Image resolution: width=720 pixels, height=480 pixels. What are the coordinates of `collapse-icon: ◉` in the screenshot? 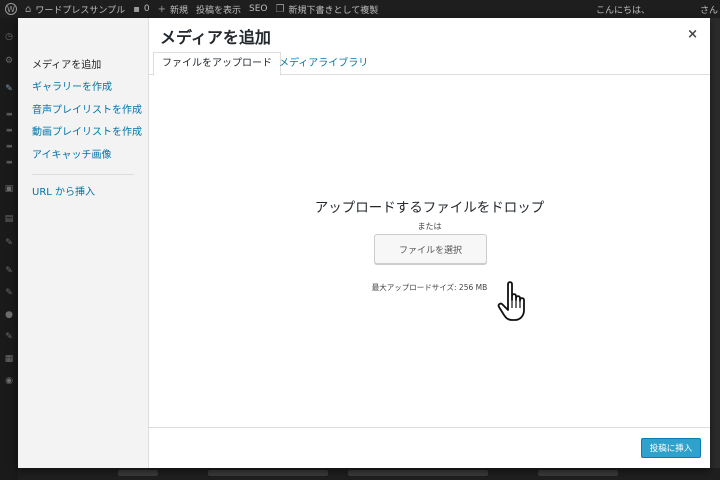 It's located at (9, 381).